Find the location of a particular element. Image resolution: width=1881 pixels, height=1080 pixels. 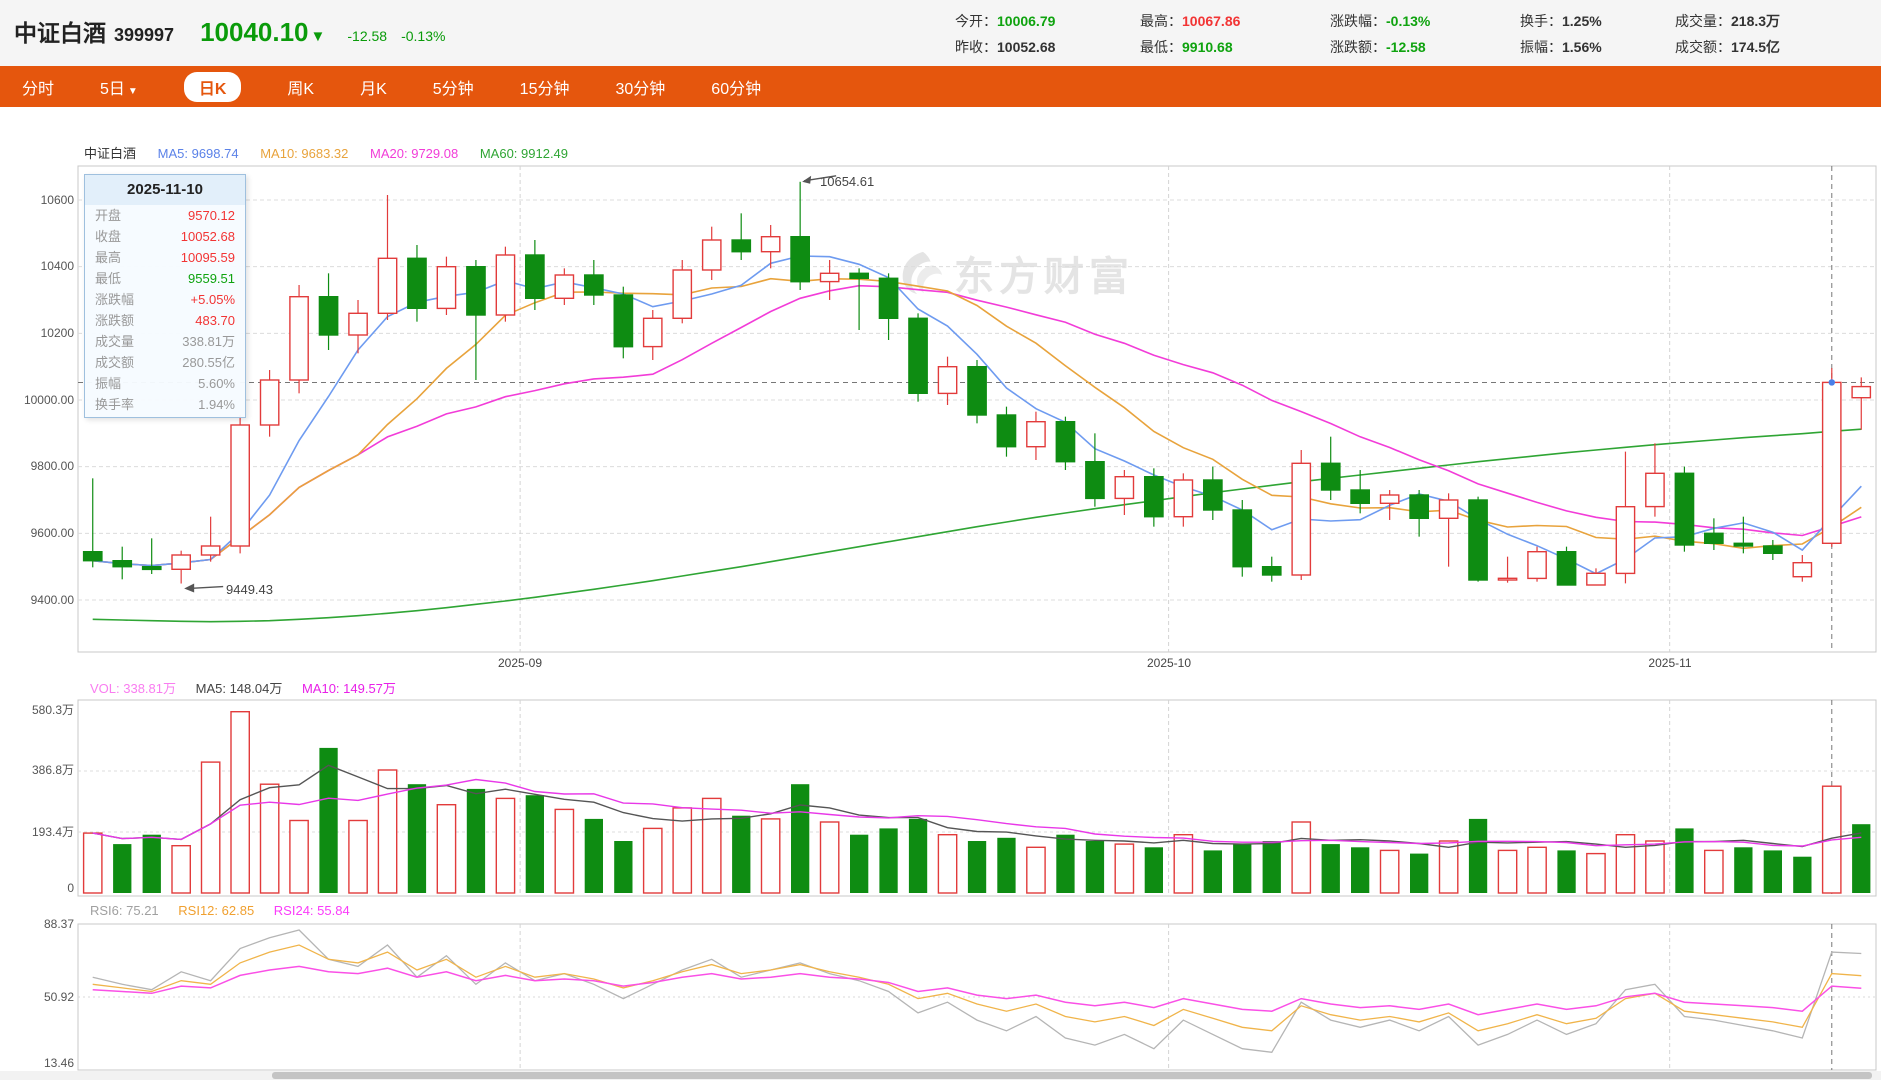

volume-legend: VOL: 338.81万 MA5: 148.04万 MA10: 149.57万 is located at coordinates (251, 687).